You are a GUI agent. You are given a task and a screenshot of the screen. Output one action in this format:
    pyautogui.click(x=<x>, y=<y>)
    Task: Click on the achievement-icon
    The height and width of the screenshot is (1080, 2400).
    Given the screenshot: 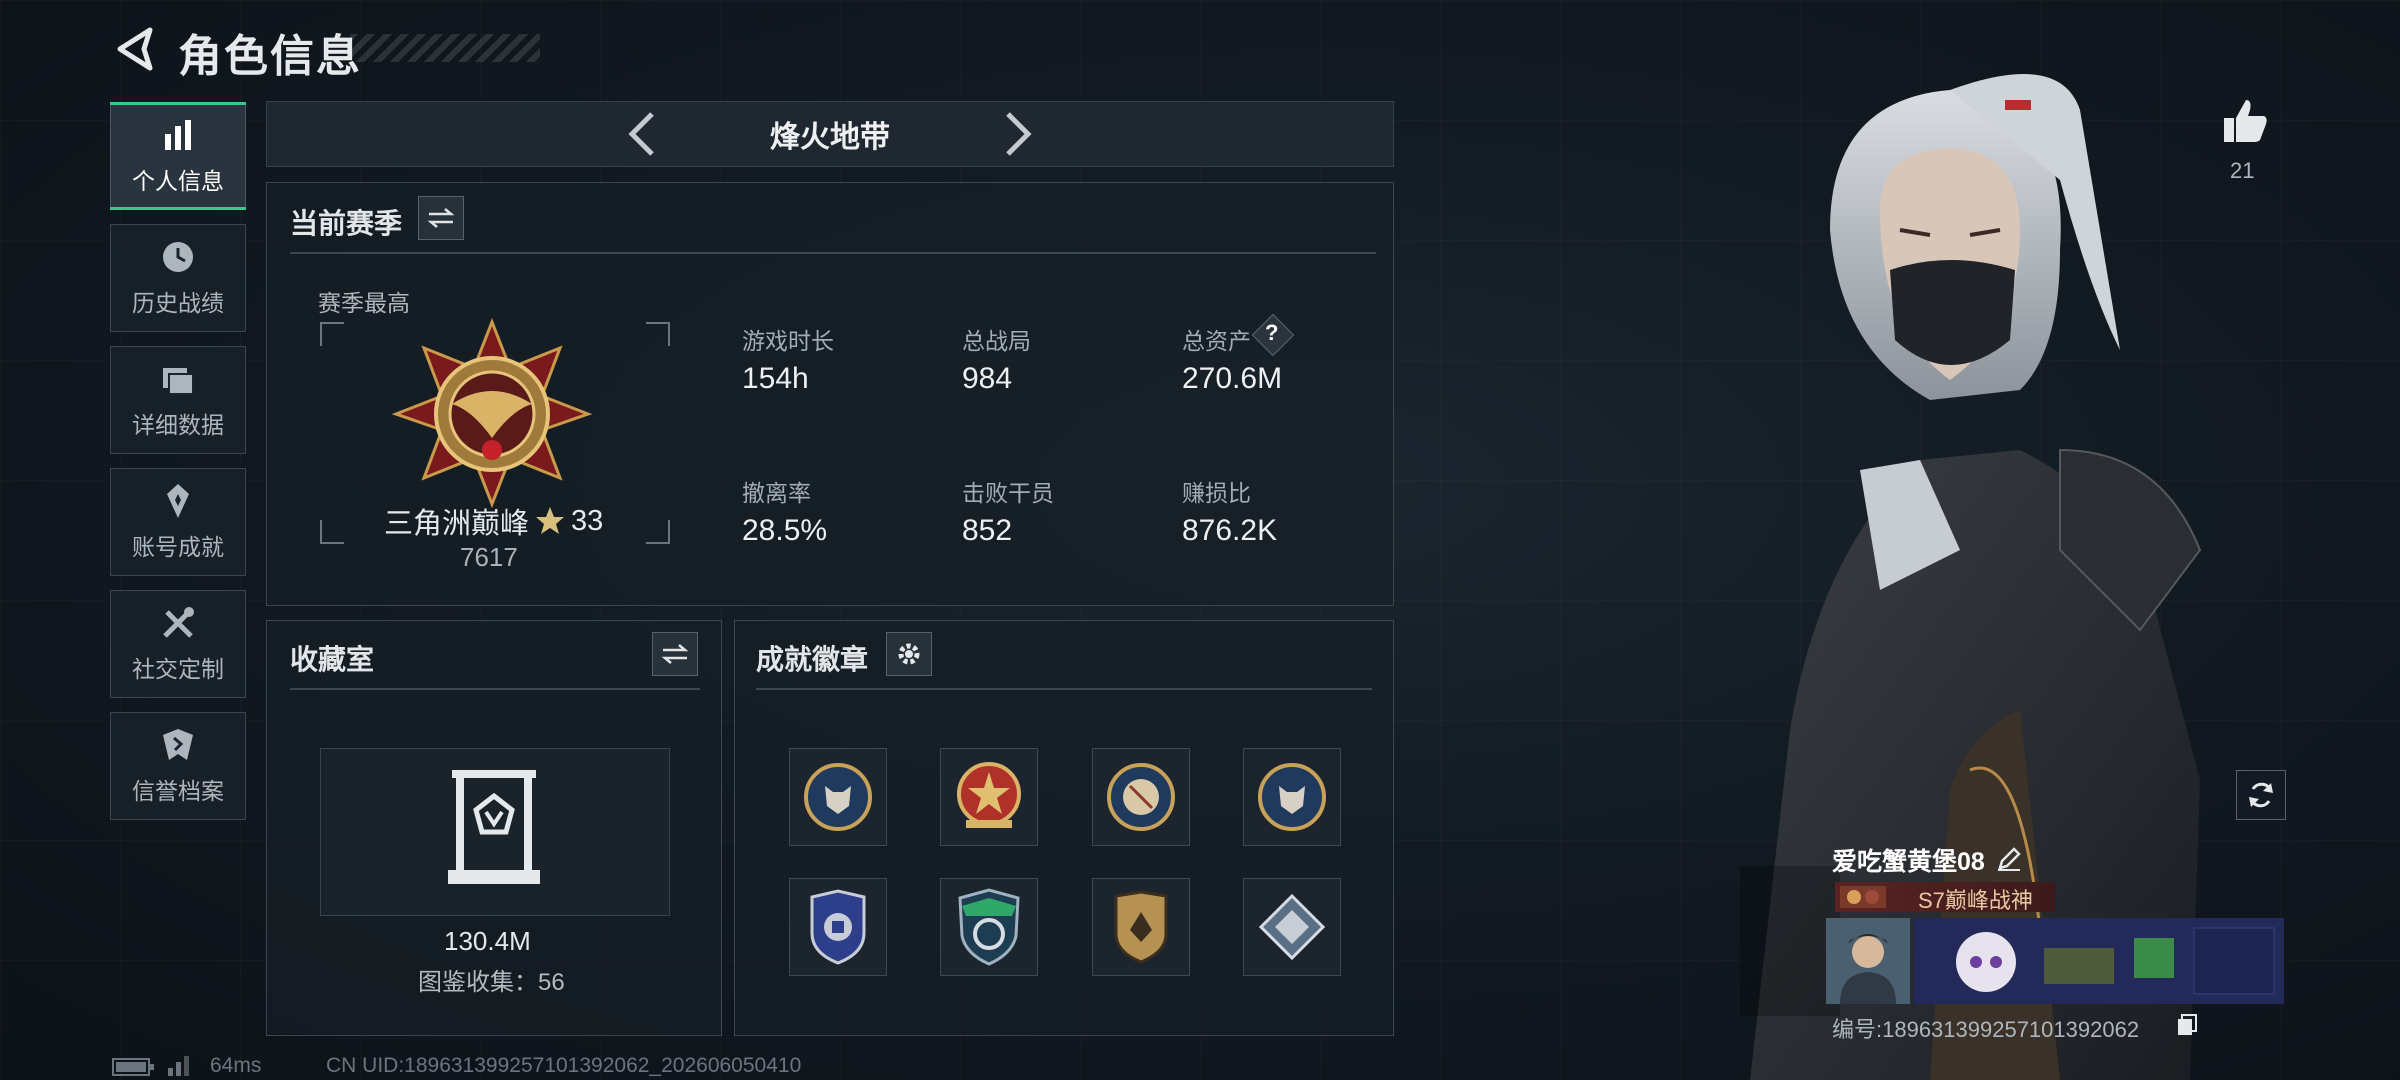 What is the action you would take?
    pyautogui.click(x=178, y=501)
    